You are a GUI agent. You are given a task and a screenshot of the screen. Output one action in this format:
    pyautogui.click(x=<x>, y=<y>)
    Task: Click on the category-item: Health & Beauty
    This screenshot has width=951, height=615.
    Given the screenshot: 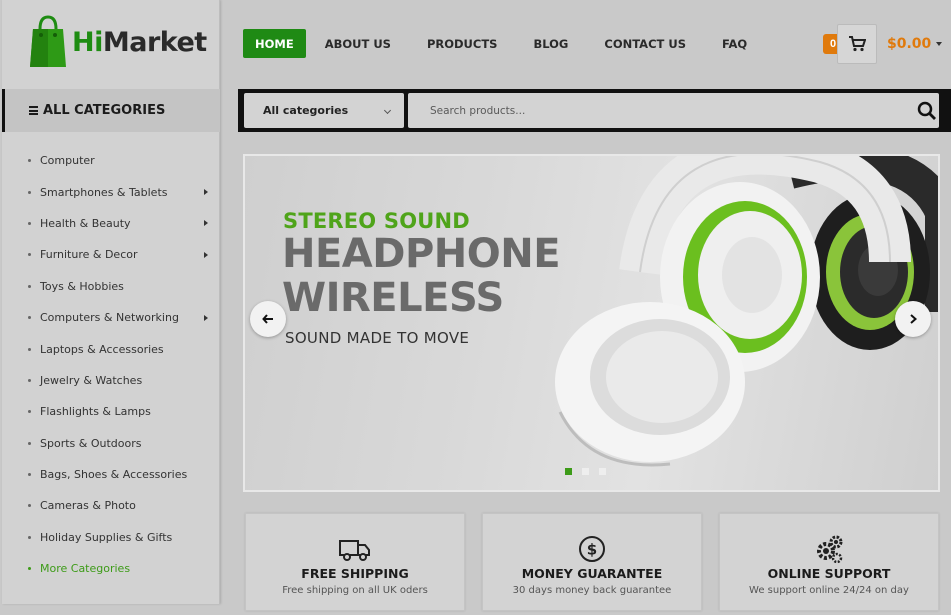 What is the action you would take?
    pyautogui.click(x=121, y=223)
    